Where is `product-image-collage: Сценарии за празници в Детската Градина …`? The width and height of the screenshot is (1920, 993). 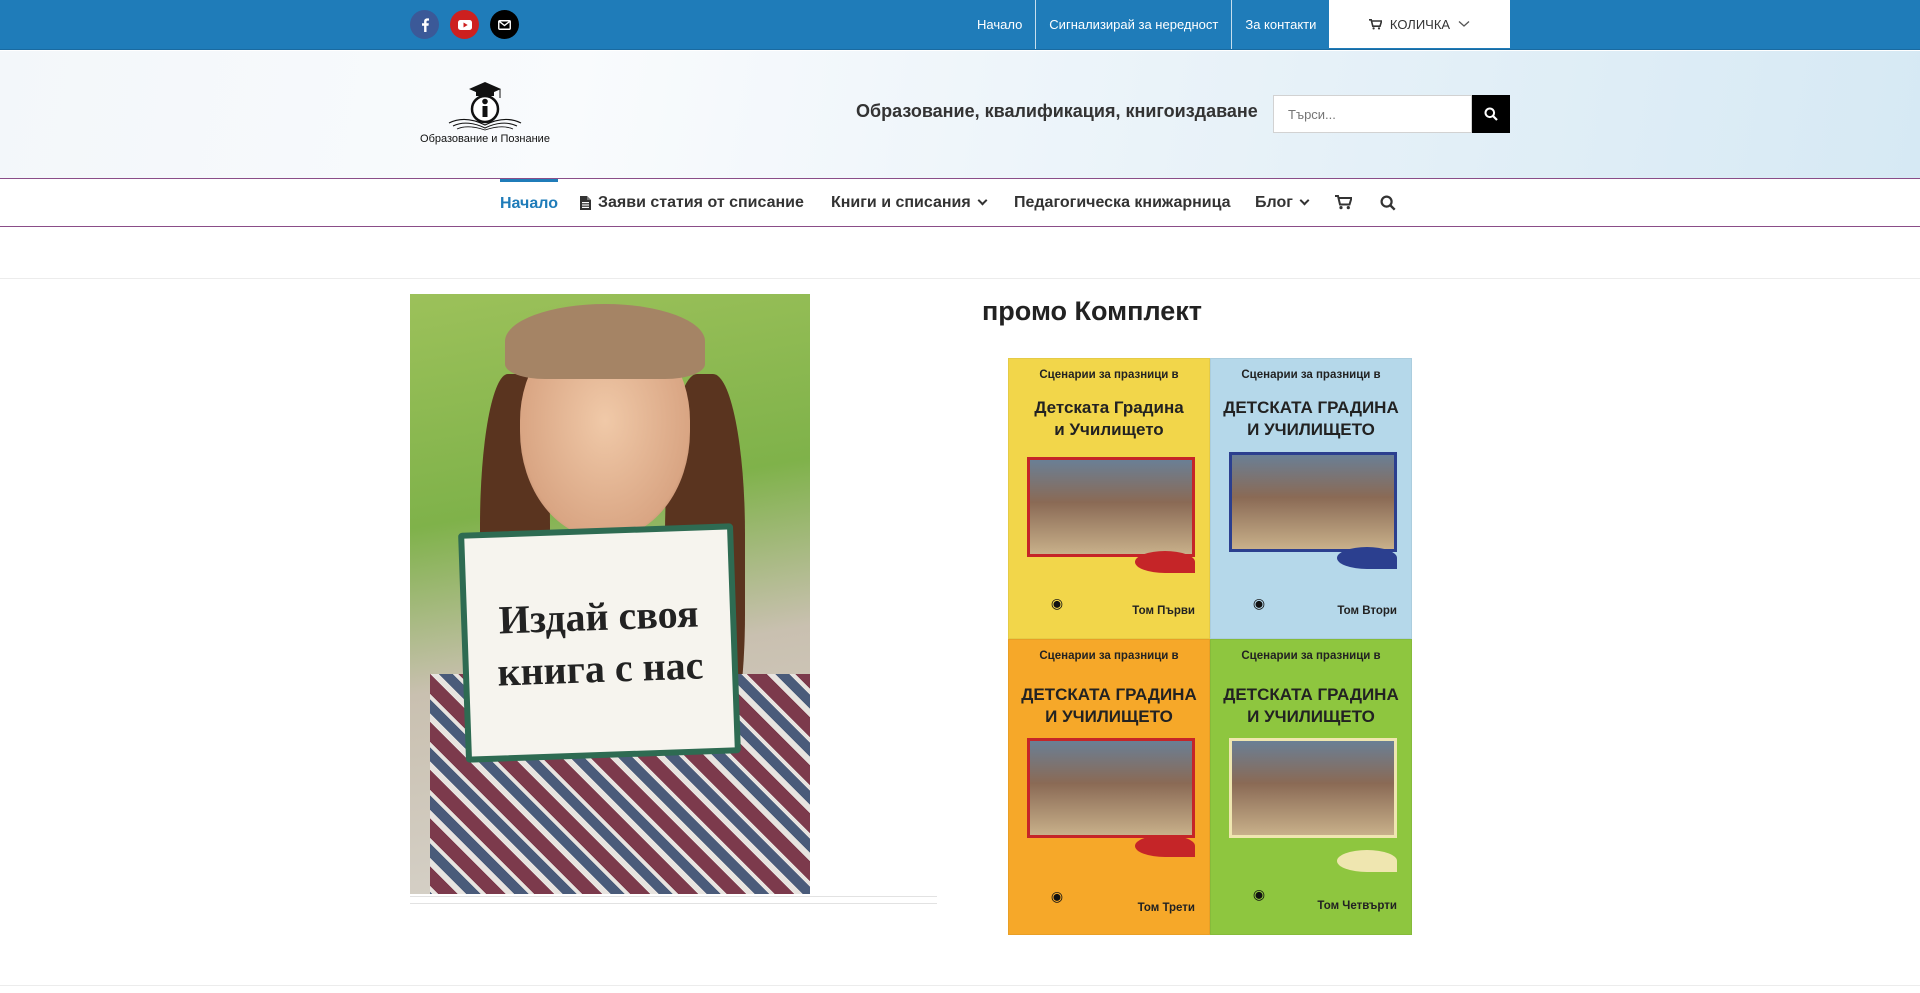
product-image-collage: Сценарии за празници в Детската Градина … is located at coordinates (1210, 646).